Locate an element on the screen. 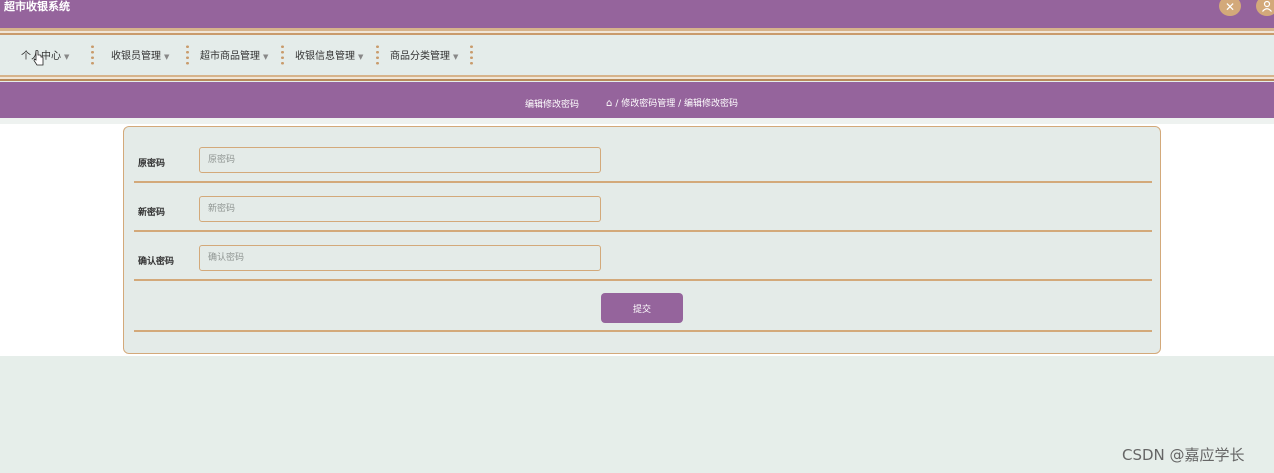 Image resolution: width=1274 pixels, height=473 pixels. nav-item-label: 收银员管理 is located at coordinates (136, 56).